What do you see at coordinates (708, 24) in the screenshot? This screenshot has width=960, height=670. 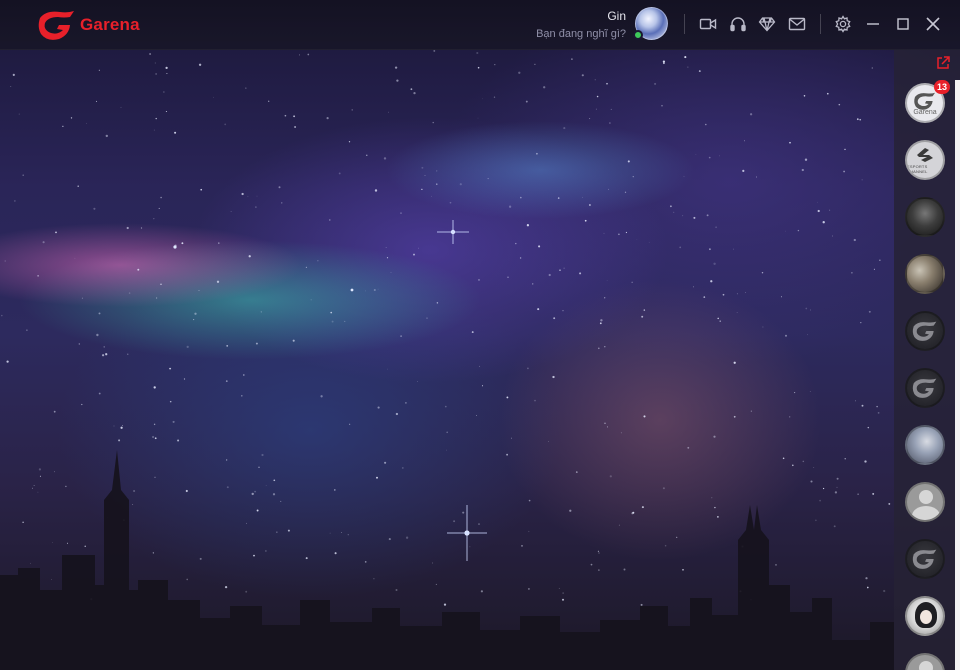 I see `video-camera-icon` at bounding box center [708, 24].